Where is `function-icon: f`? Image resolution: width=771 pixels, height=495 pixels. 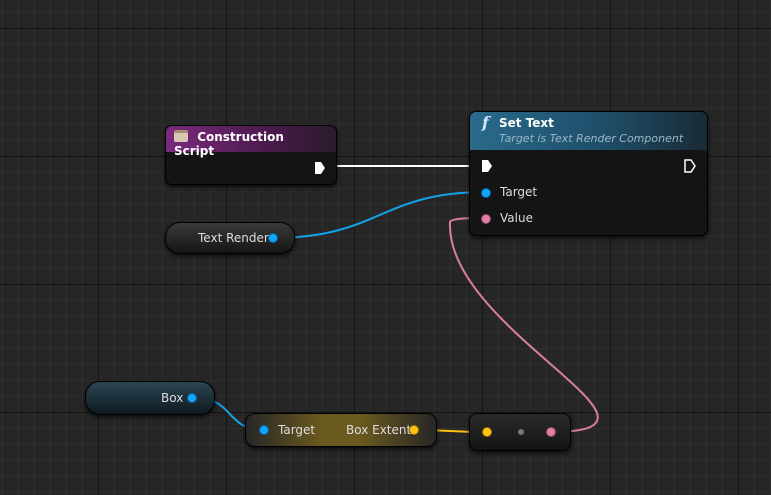
function-icon: f is located at coordinates (485, 122).